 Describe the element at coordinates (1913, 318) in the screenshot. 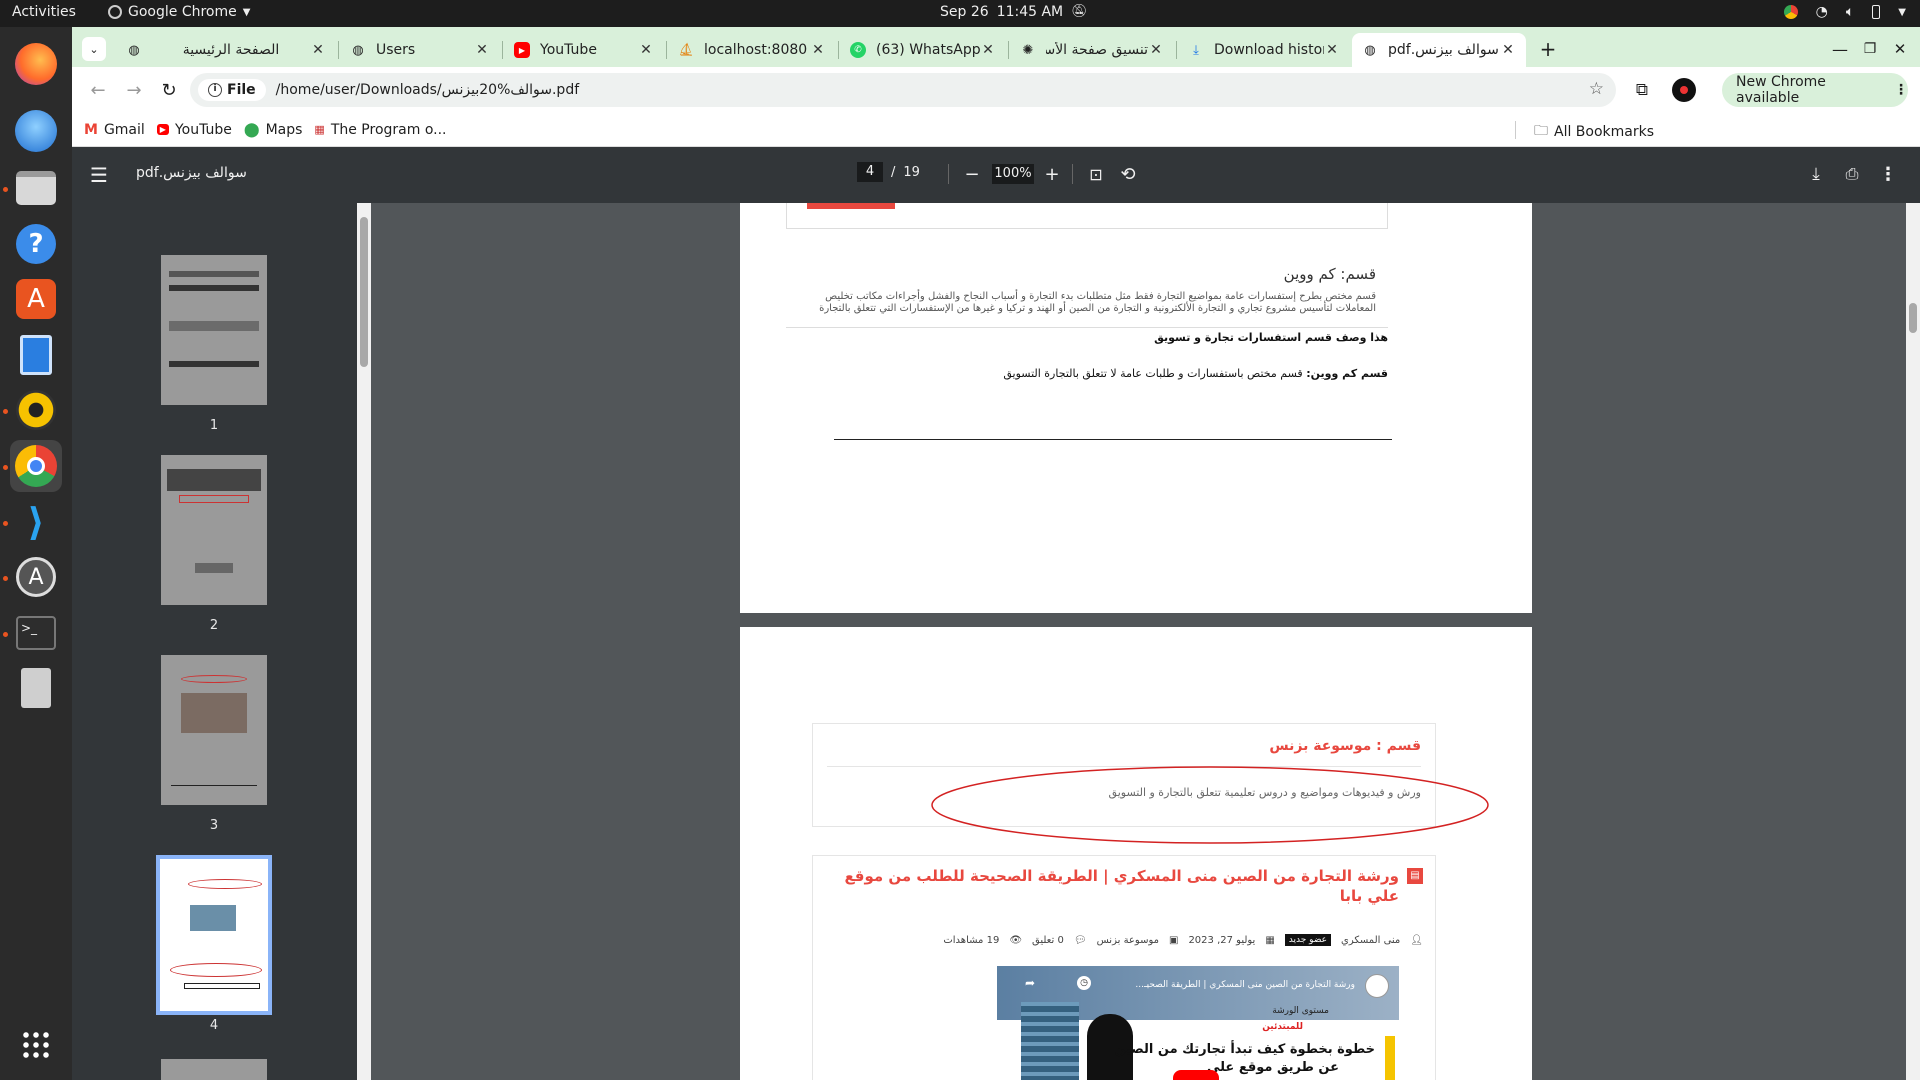

I see `viewer-scroll-thumb` at that location.